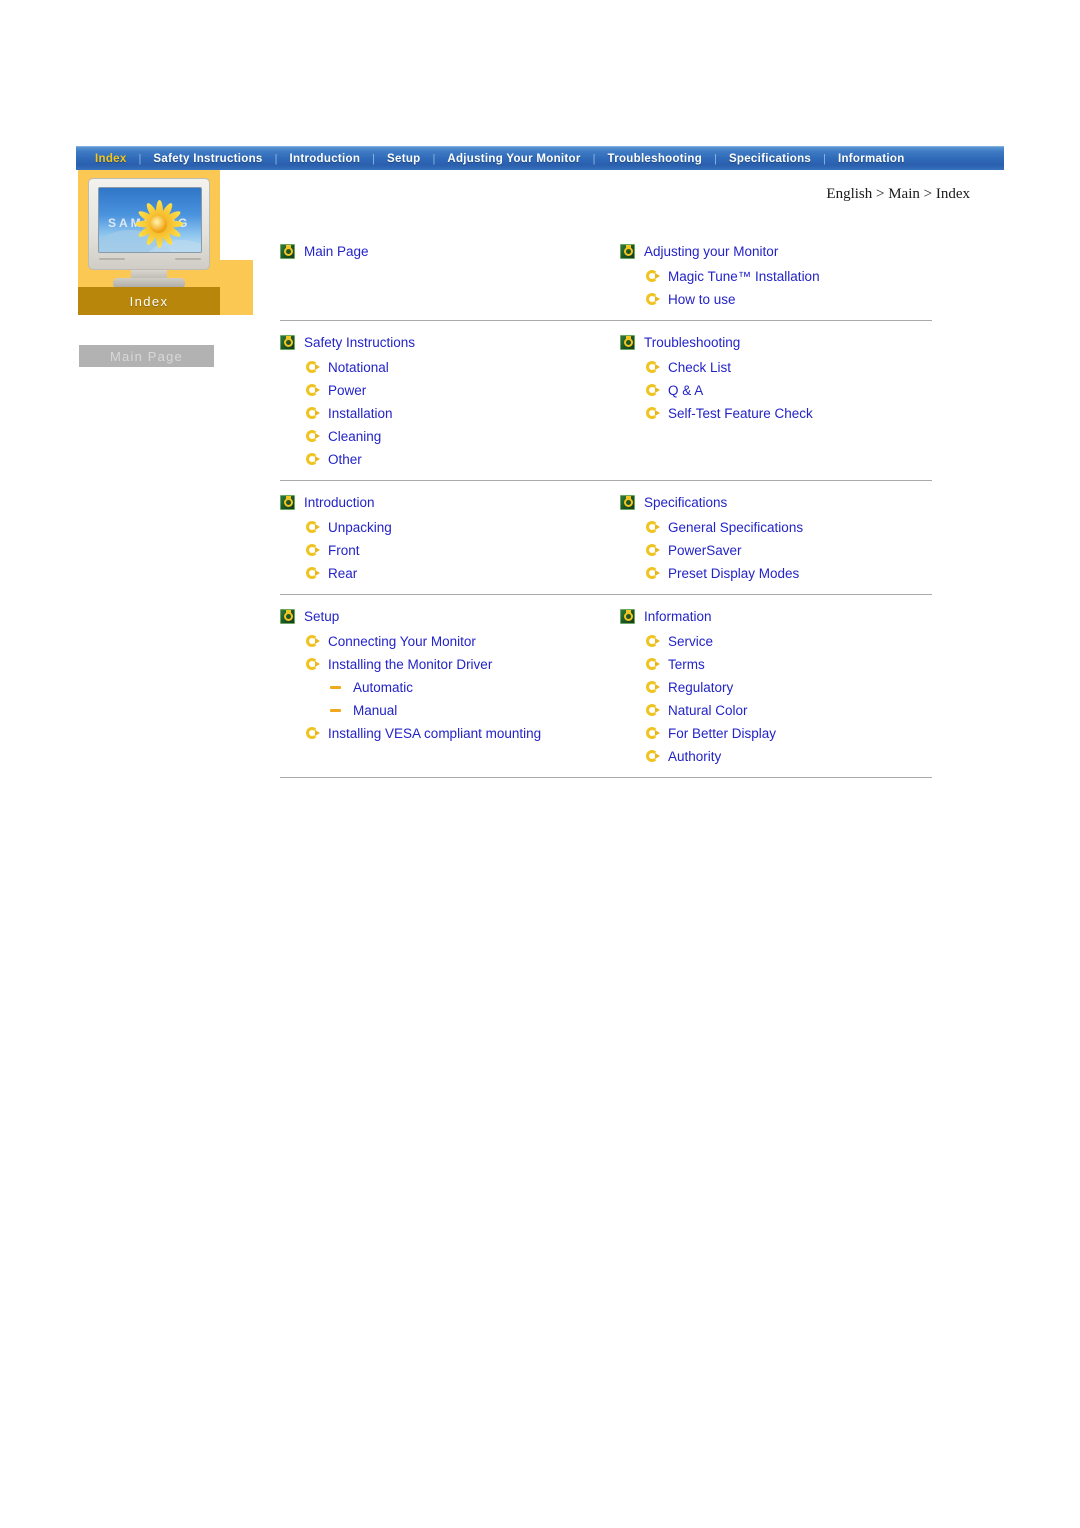 The height and width of the screenshot is (1528, 1080). I want to click on sub-link-service: Service, so click(789, 641).